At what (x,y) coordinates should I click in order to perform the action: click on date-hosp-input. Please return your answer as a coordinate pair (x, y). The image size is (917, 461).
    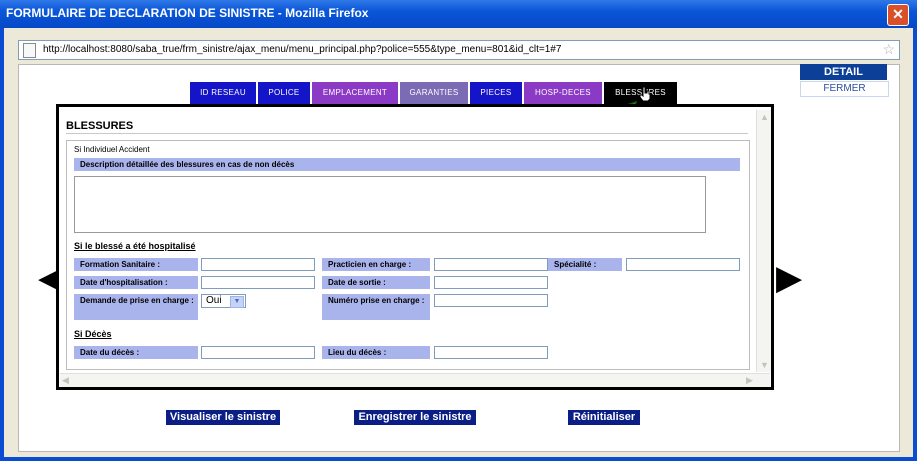
    Looking at the image, I should click on (258, 282).